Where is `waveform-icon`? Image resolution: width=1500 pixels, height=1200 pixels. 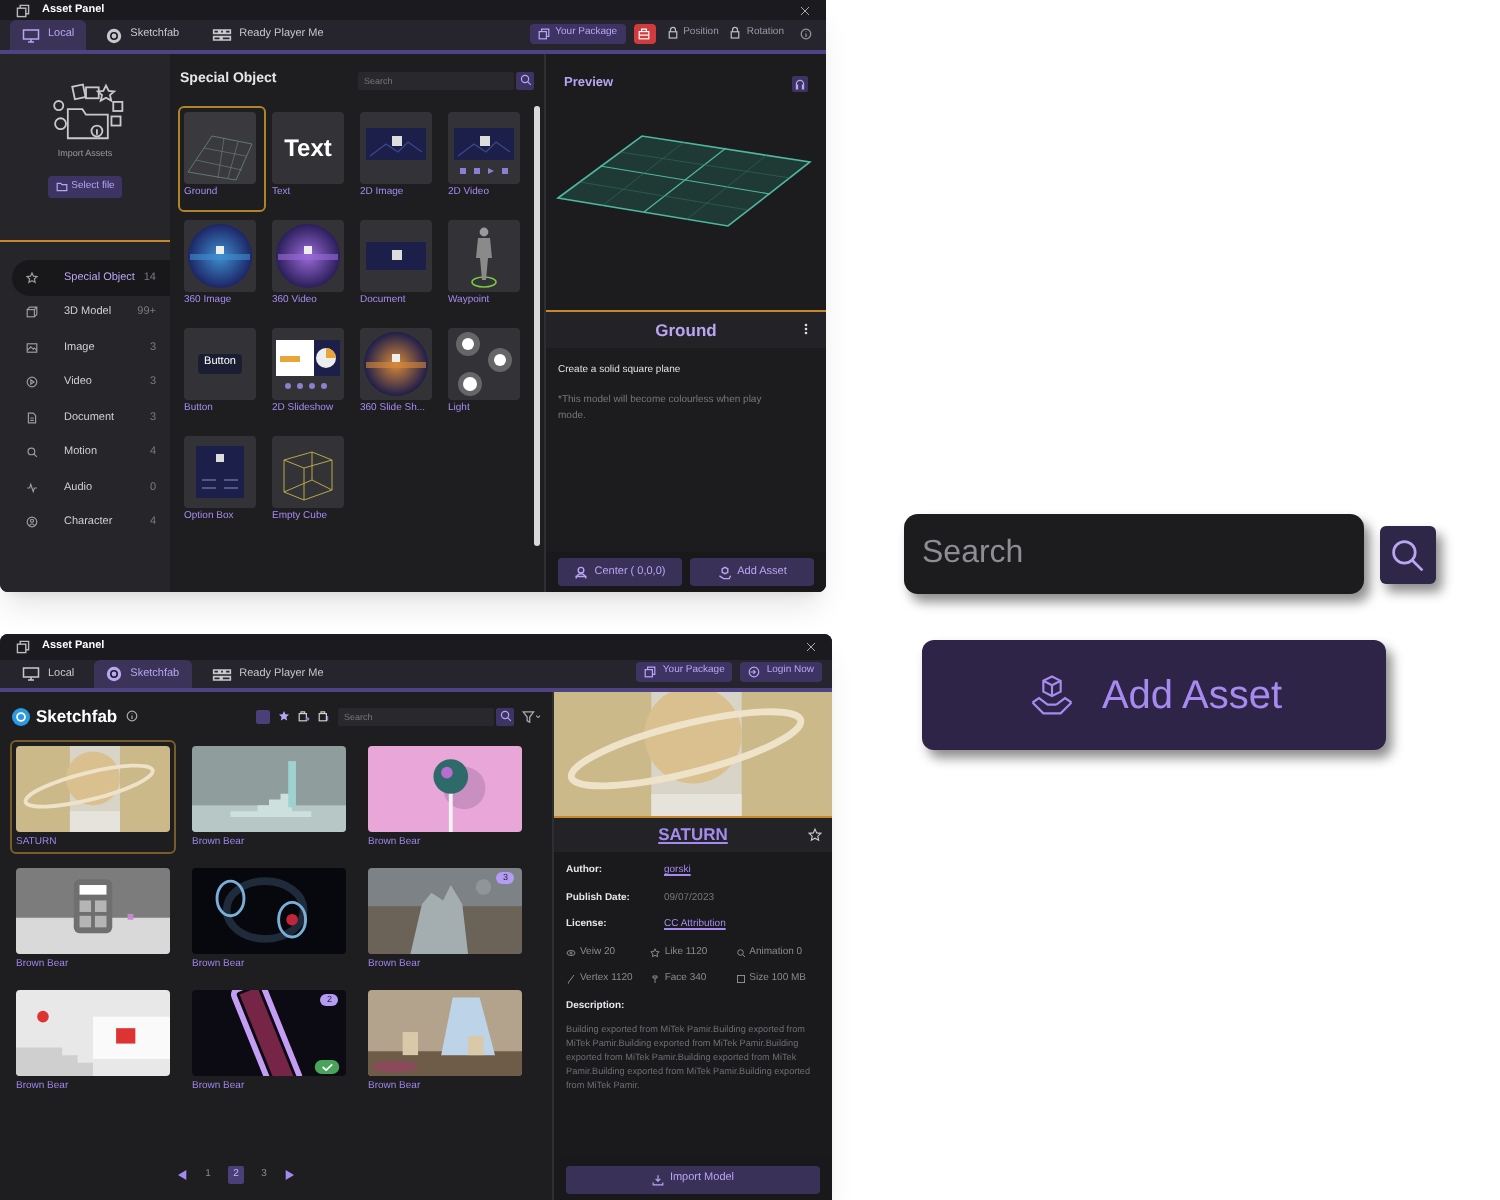 waveform-icon is located at coordinates (32, 487).